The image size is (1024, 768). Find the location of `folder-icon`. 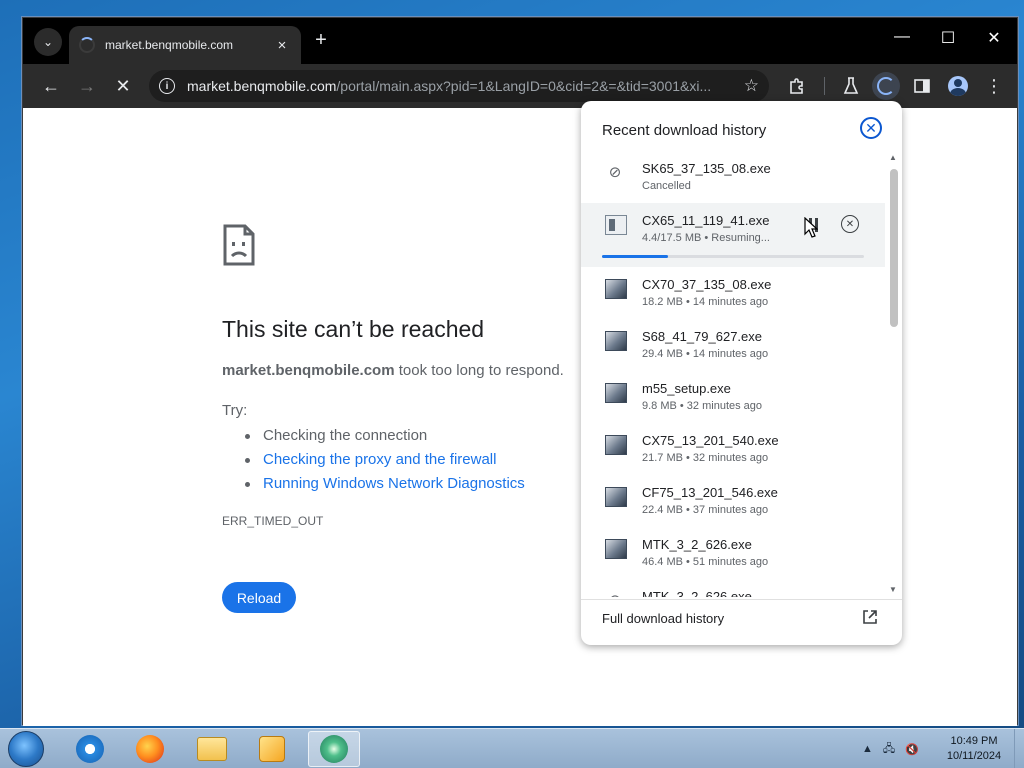

folder-icon is located at coordinates (212, 749).